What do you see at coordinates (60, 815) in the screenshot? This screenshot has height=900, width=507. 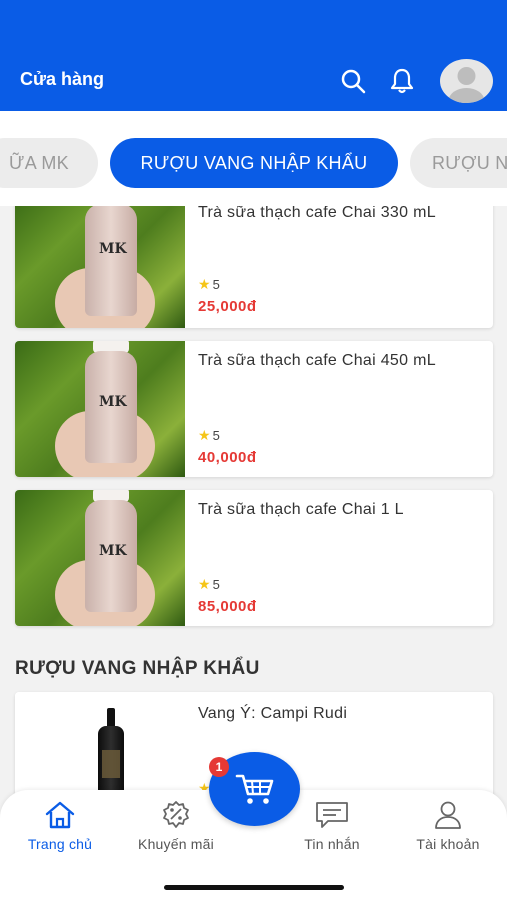 I see `home-icon` at bounding box center [60, 815].